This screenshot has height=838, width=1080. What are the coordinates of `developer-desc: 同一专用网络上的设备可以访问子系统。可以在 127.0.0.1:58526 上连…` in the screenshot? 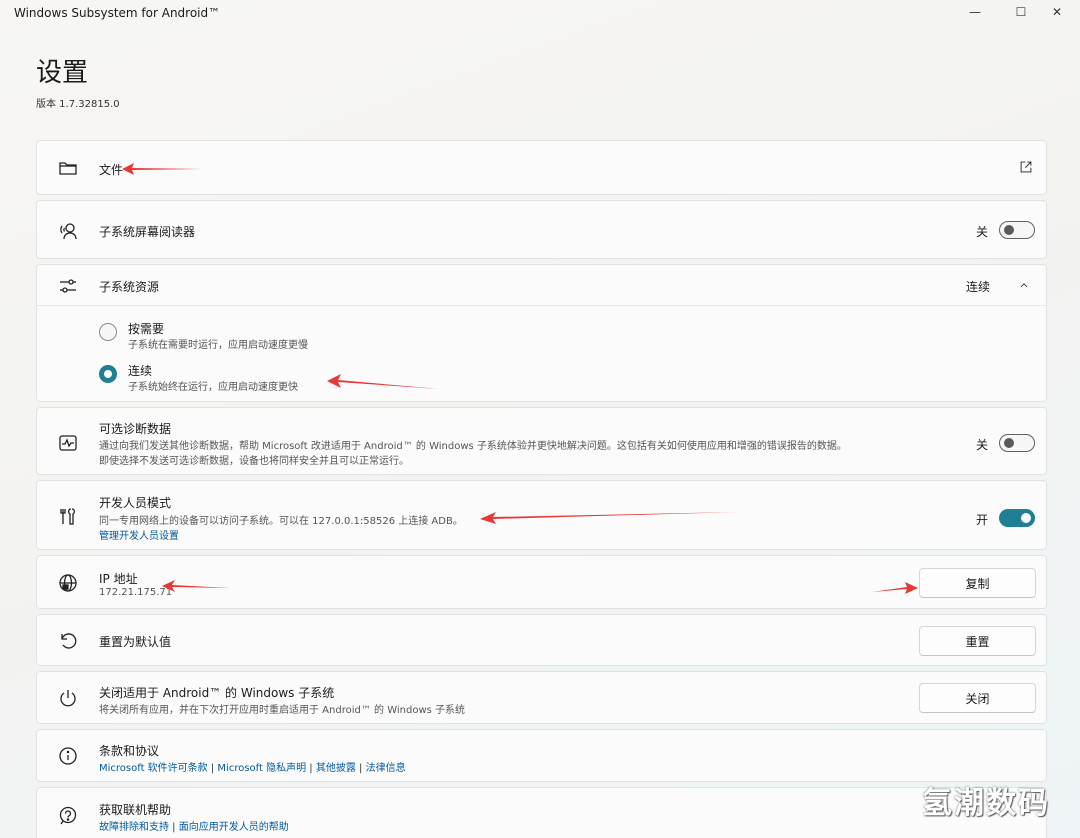 It's located at (281, 521).